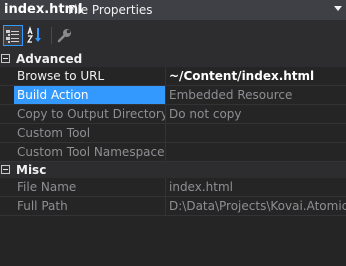 The height and width of the screenshot is (266, 346). Describe the element at coordinates (173, 10) in the screenshot. I see `properties-header: index.html File Properties` at that location.